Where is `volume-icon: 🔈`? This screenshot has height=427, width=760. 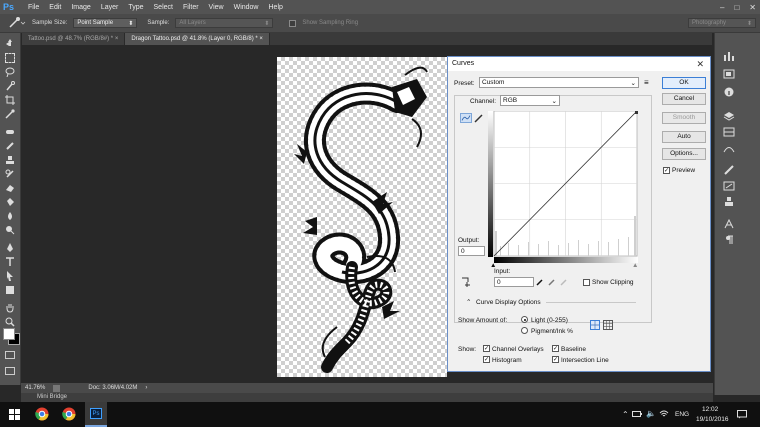 volume-icon: 🔈 is located at coordinates (651, 413).